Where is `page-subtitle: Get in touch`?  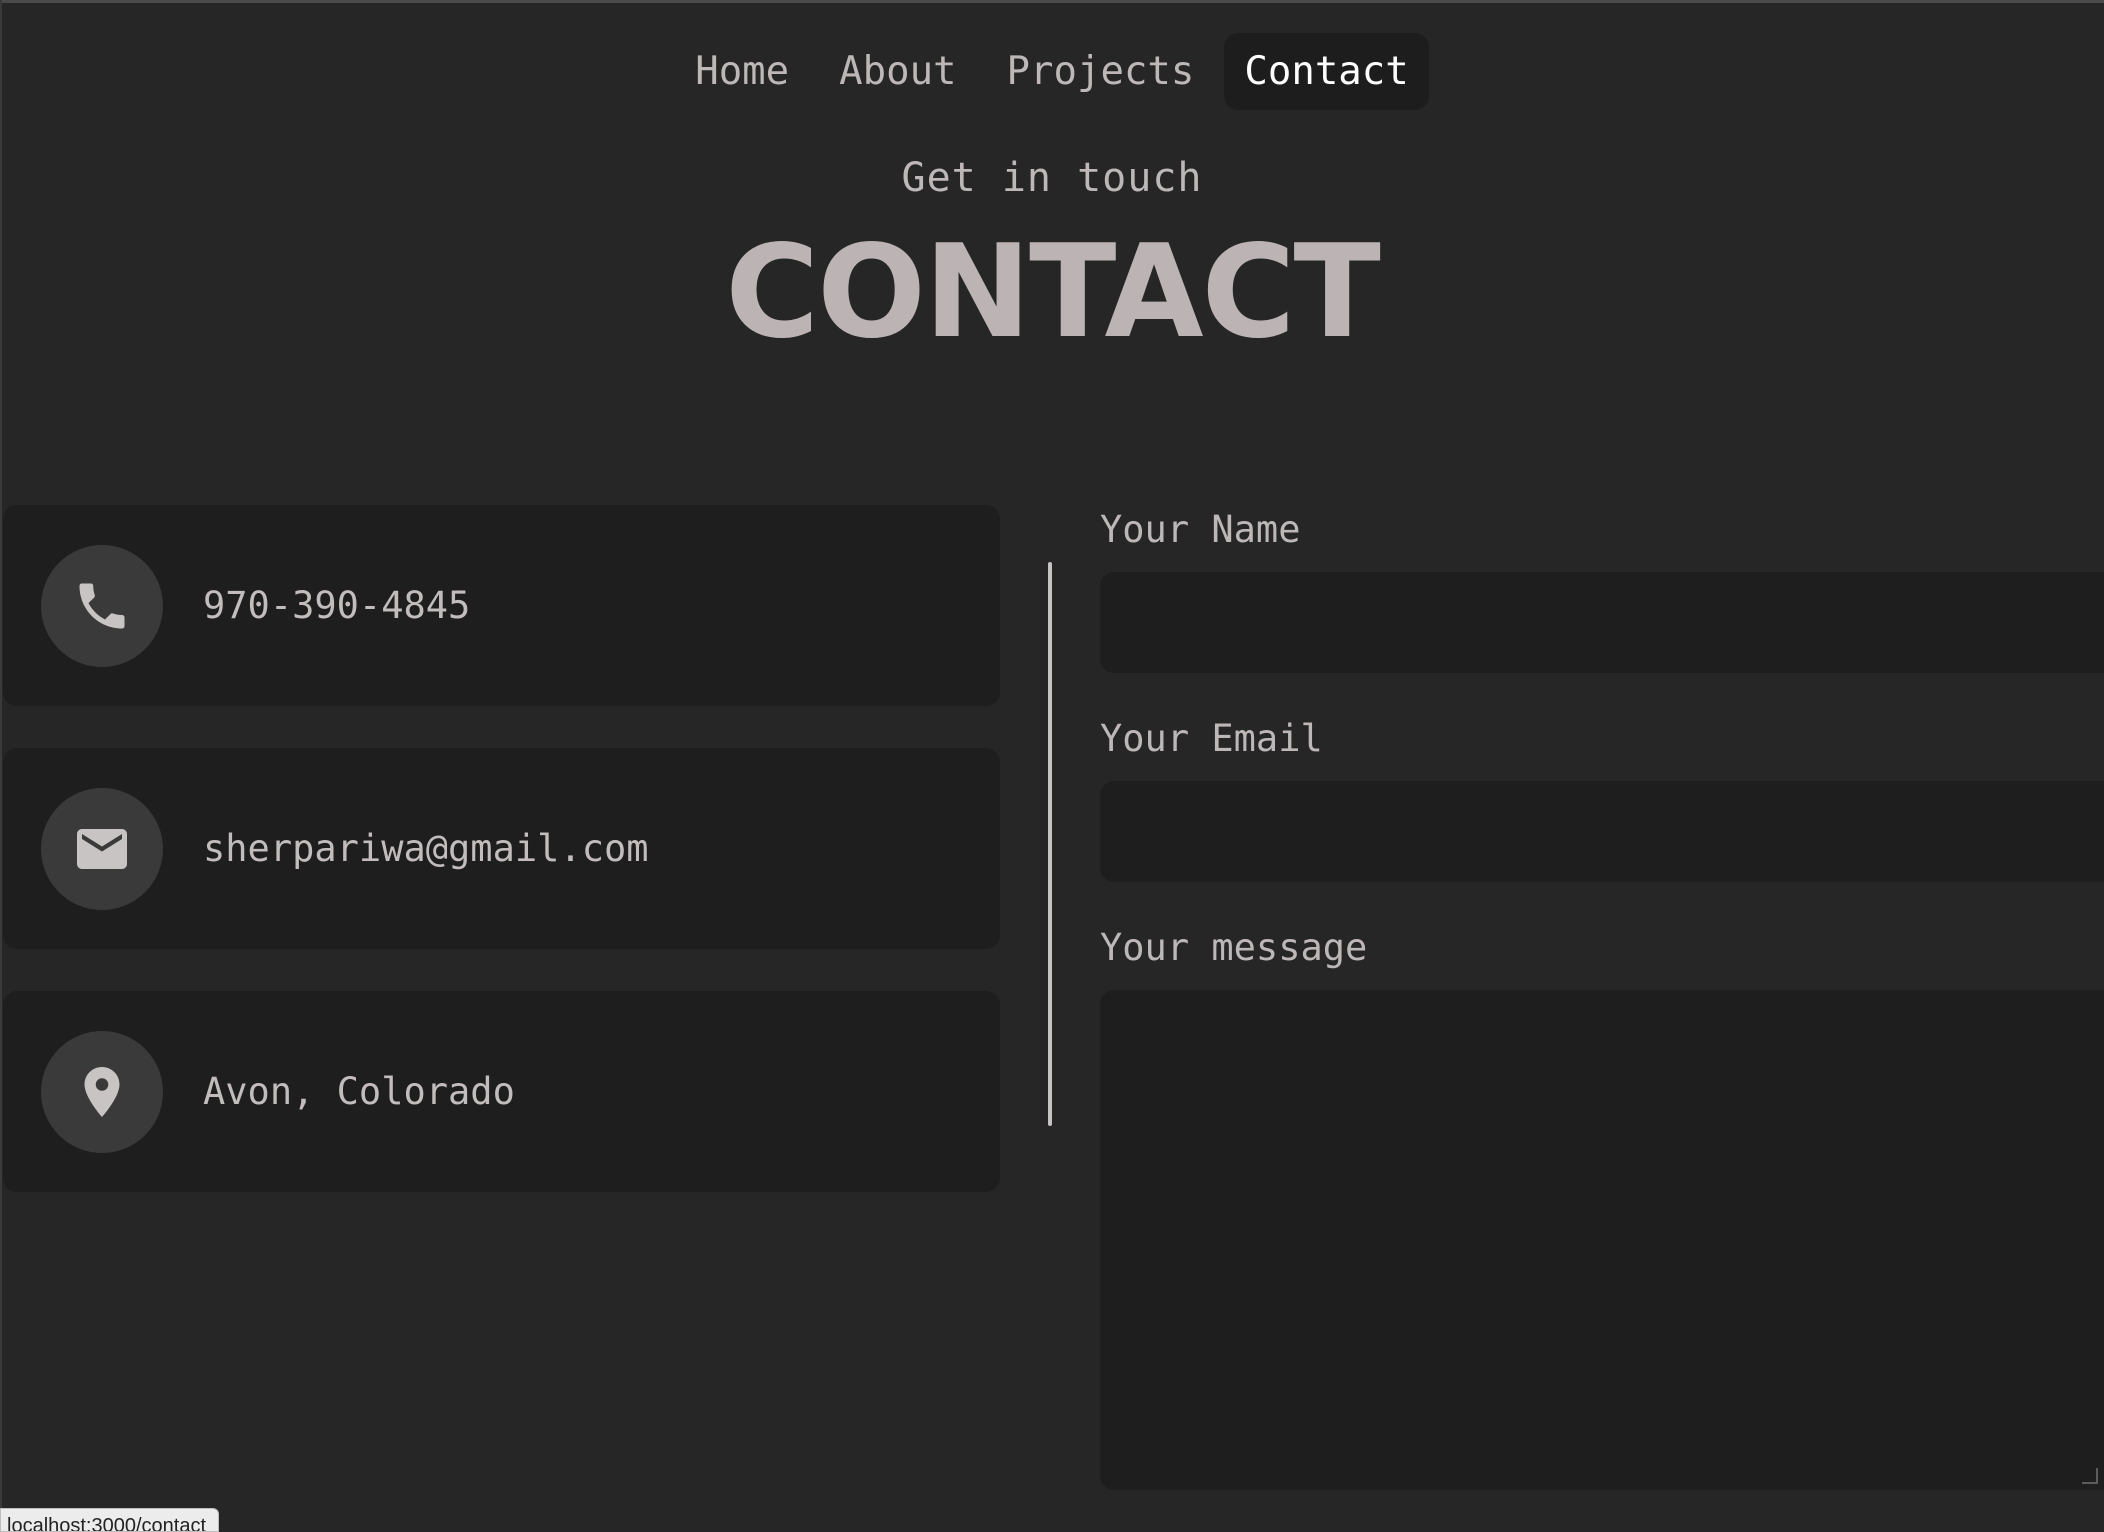
page-subtitle: Get in touch is located at coordinates (1052, 178).